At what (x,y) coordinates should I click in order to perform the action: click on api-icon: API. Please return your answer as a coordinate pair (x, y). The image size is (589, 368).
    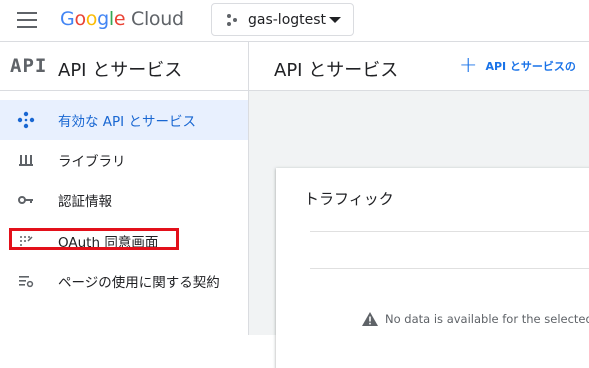
    Looking at the image, I should click on (29, 66).